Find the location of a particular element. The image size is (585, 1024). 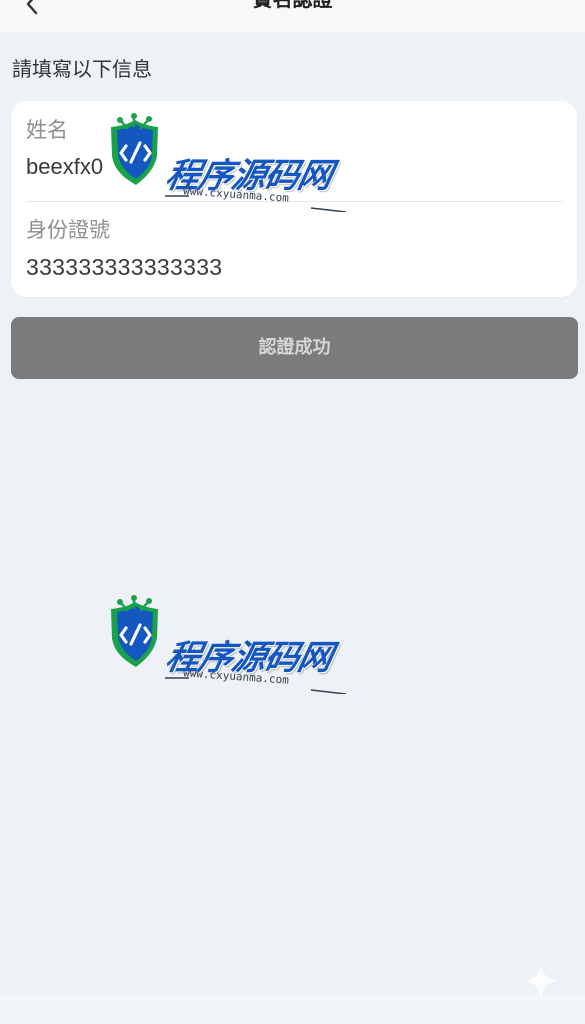

verification-success-button: 認證成功 is located at coordinates (294, 348).